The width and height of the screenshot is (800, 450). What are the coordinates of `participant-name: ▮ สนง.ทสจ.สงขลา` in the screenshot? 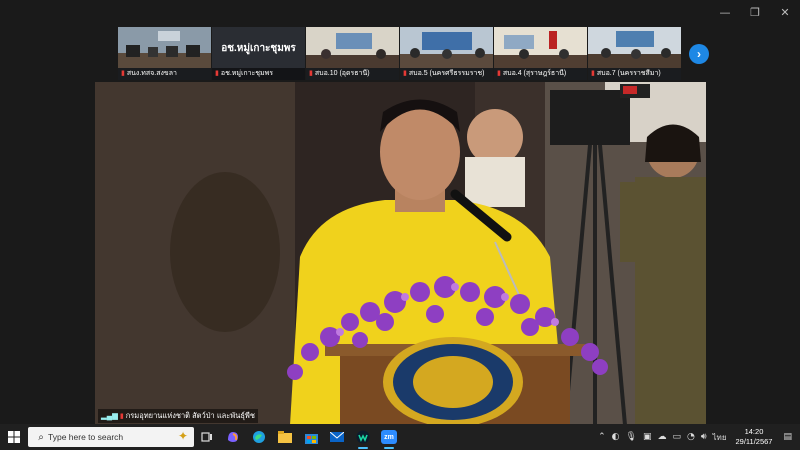 It's located at (164, 74).